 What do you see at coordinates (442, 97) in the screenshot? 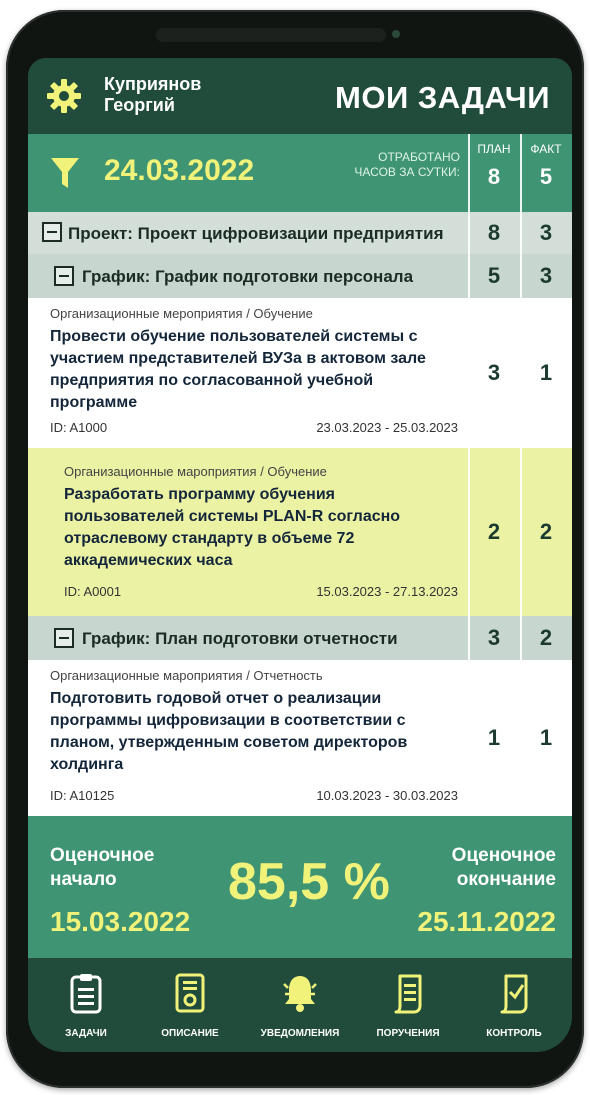
I see `page-title: МОИ ЗАДАЧИ` at bounding box center [442, 97].